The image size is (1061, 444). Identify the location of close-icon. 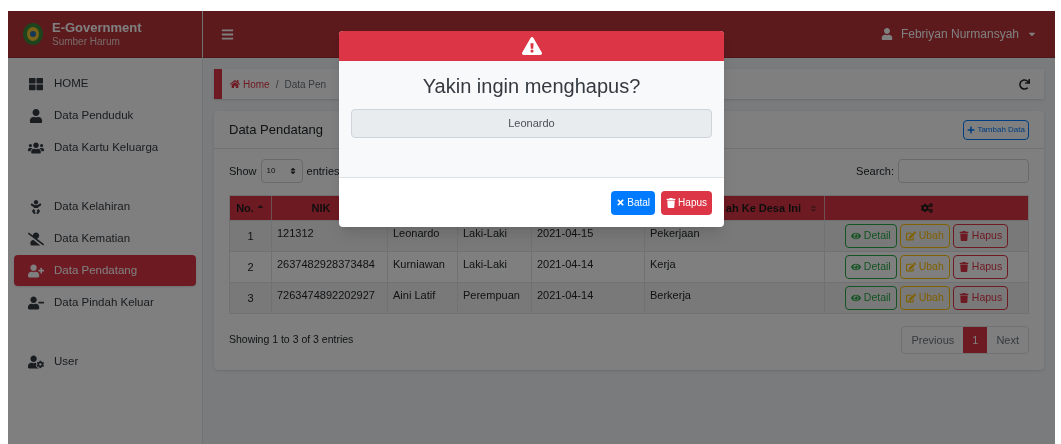
(621, 202).